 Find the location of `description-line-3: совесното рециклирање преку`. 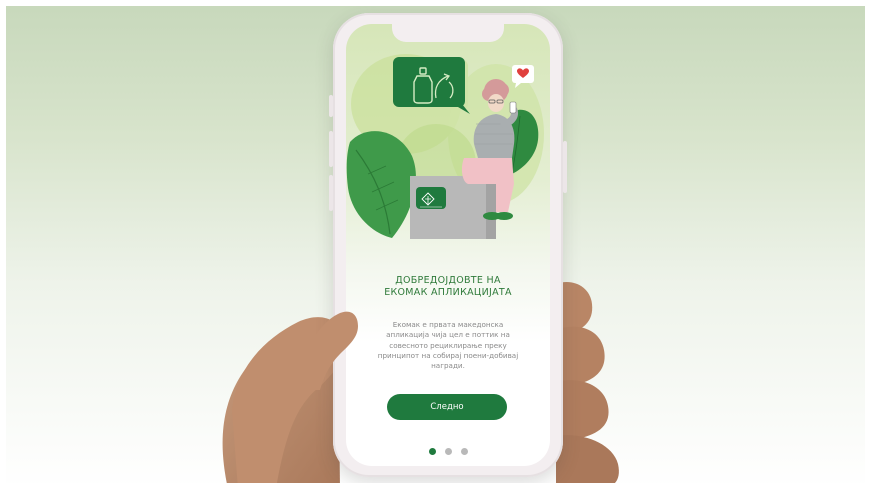

description-line-3: совесното рециклирање преку is located at coordinates (448, 345).